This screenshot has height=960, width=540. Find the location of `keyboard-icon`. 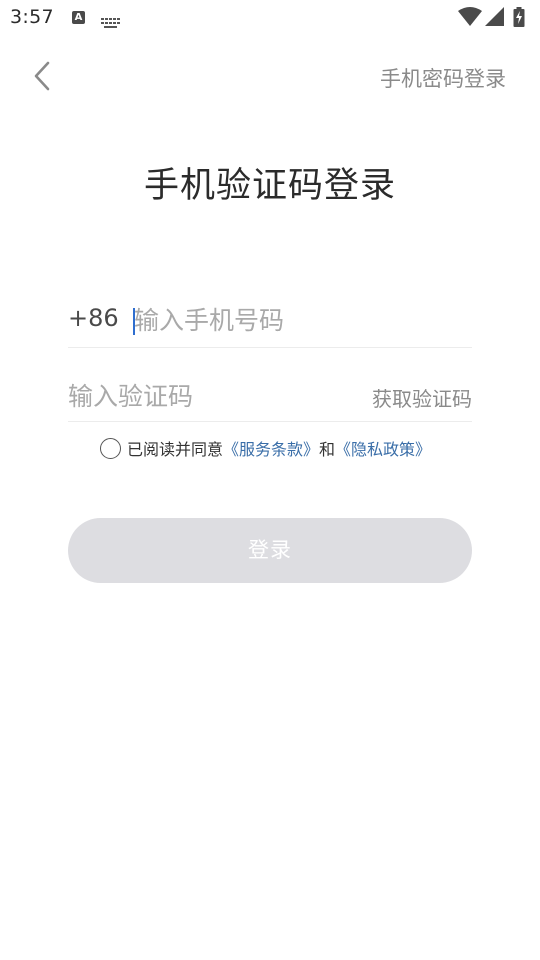

keyboard-icon is located at coordinates (111, 22).